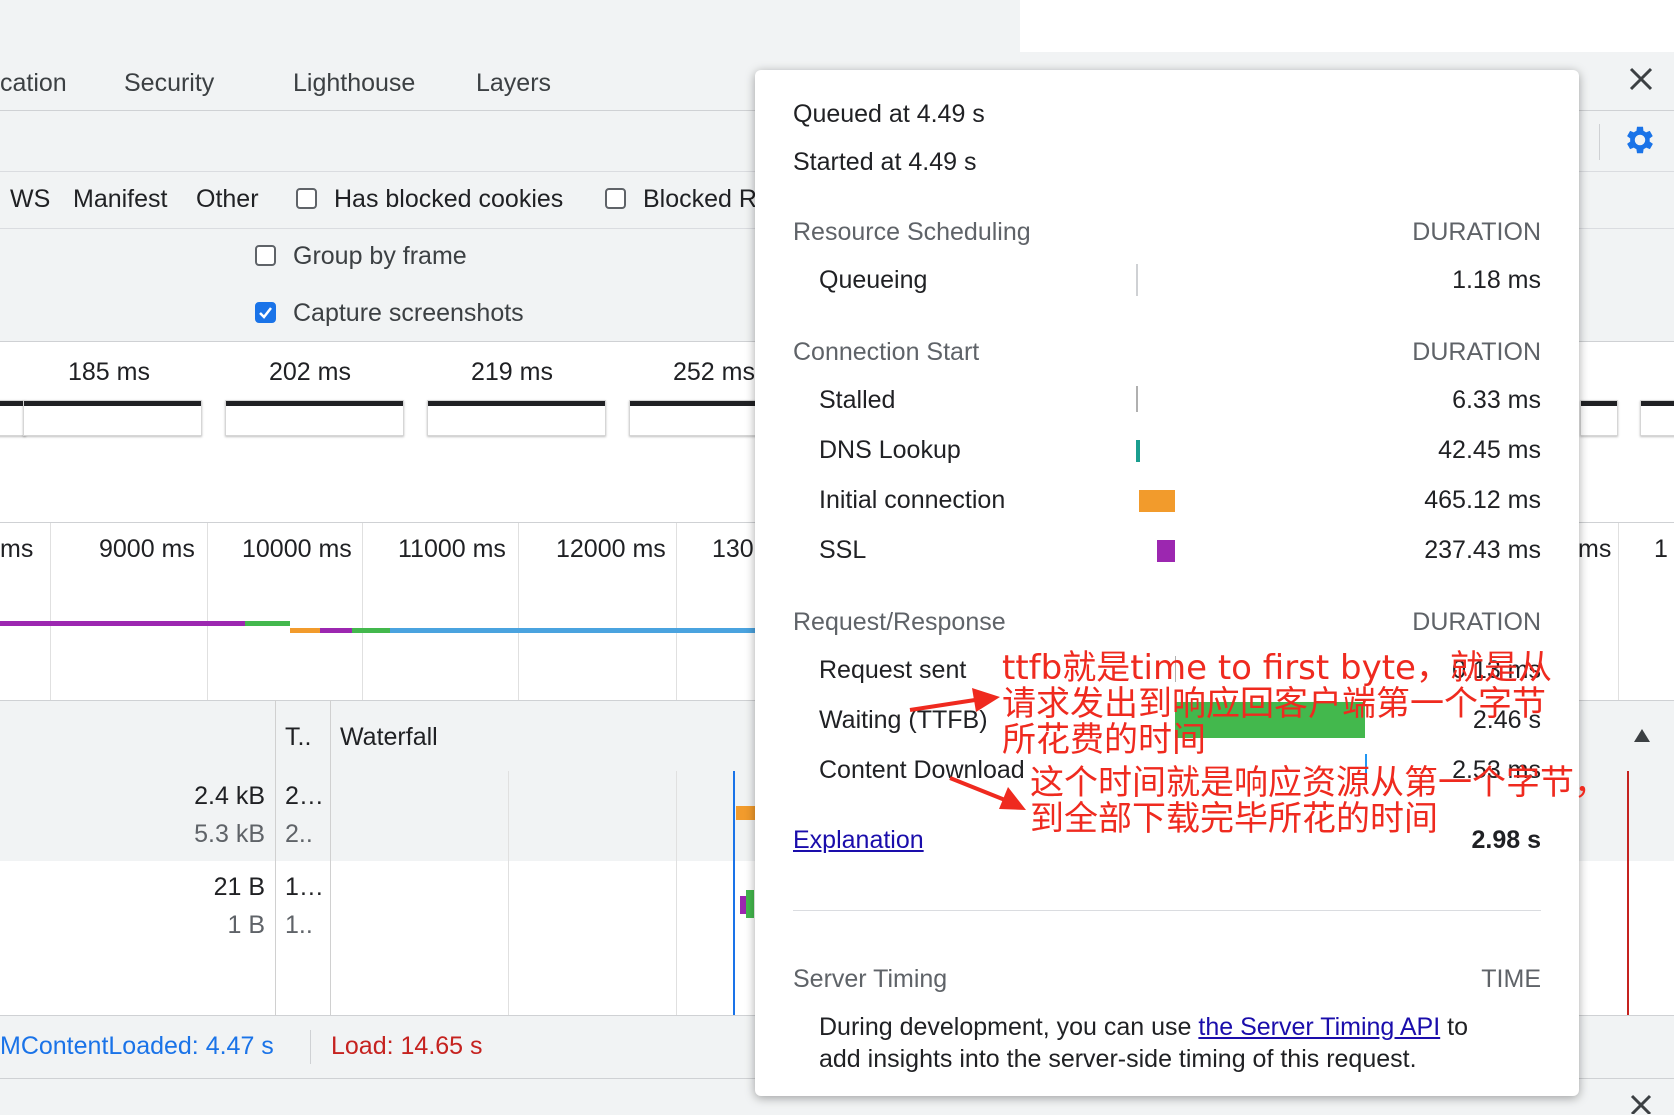 This screenshot has width=1674, height=1115. What do you see at coordinates (967, 749) in the screenshot?
I see `annotation-arrows` at bounding box center [967, 749].